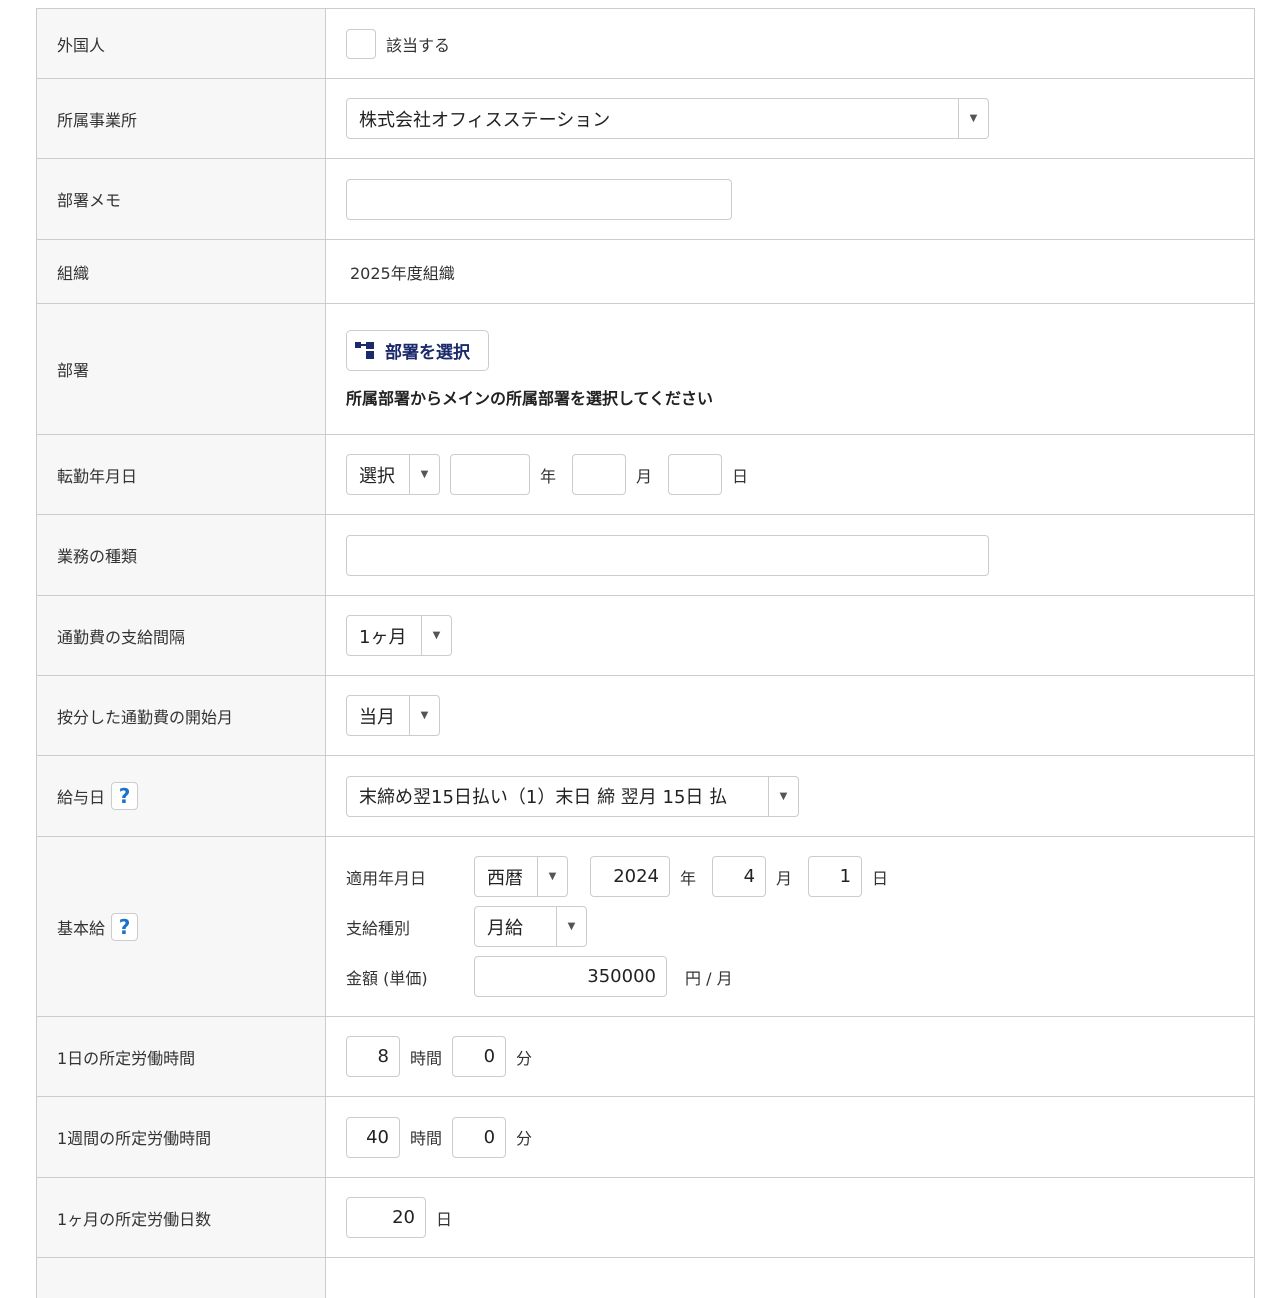 The image size is (1280, 1298). What do you see at coordinates (383, 637) in the screenshot?
I see `selected-value: 1ヶ月` at bounding box center [383, 637].